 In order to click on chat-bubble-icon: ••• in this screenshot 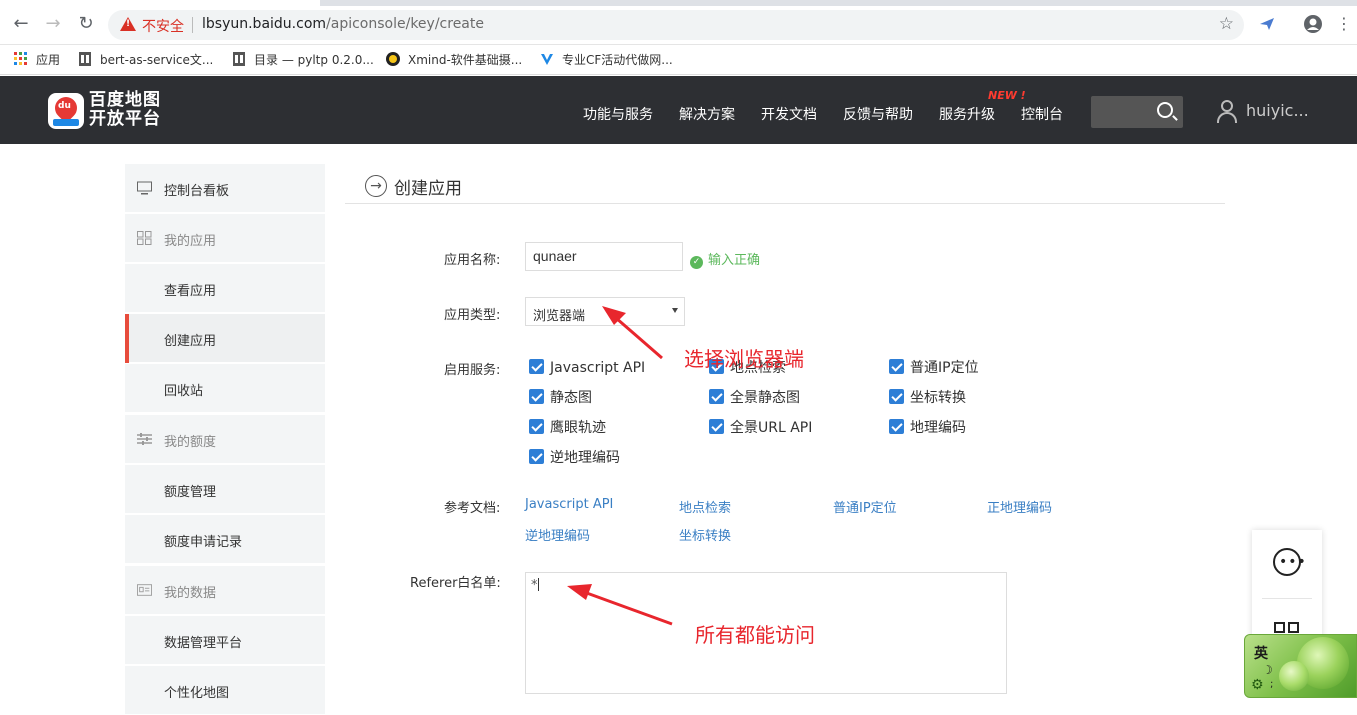, I will do `click(1289, 562)`.